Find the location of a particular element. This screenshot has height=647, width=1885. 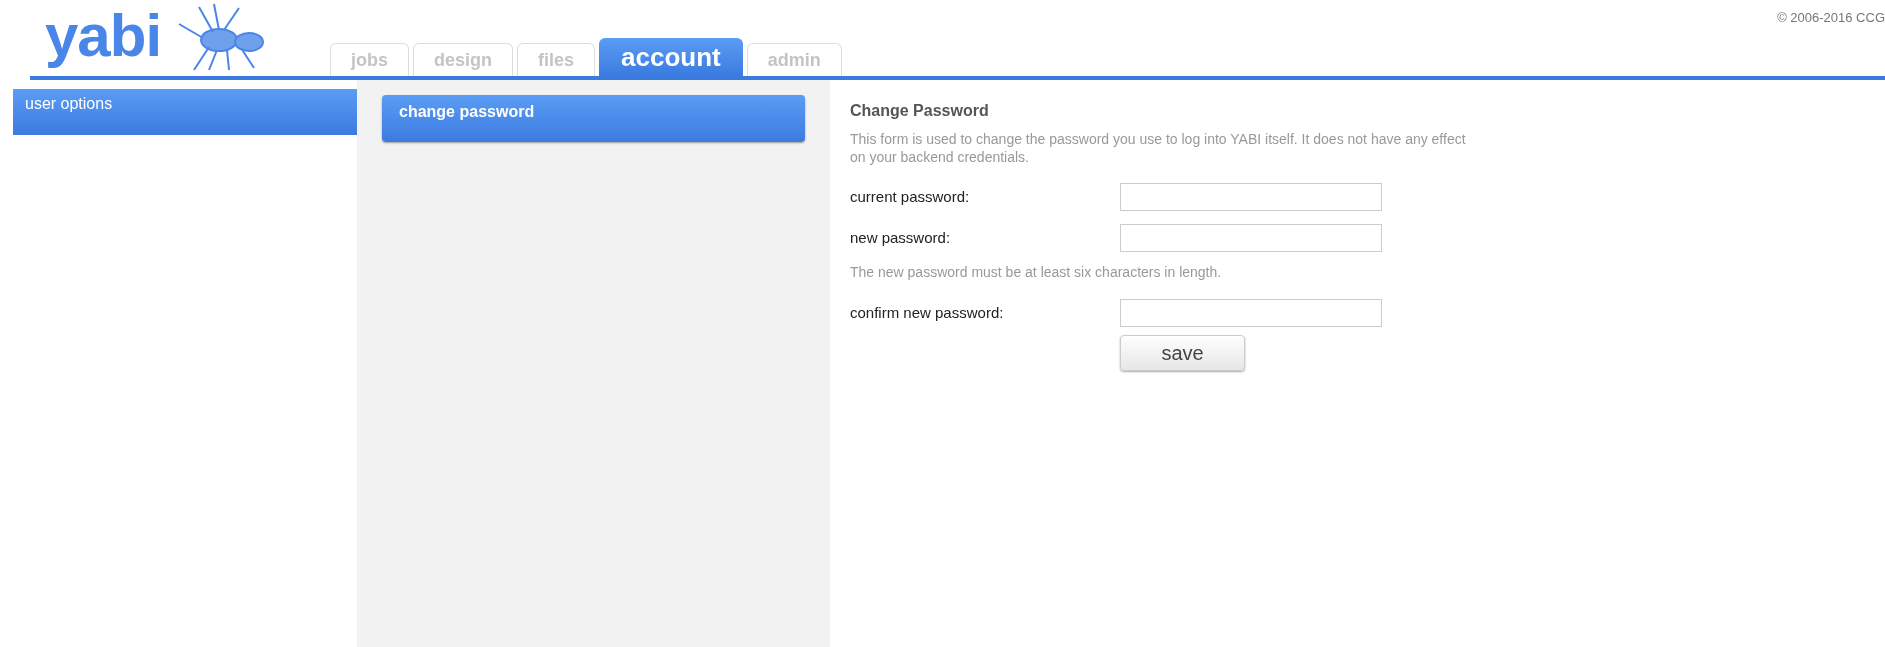

form-description: This form is used to change the password you use to log into YABI itself. It does not have any effect on your backend credentials. is located at coordinates (1158, 148).